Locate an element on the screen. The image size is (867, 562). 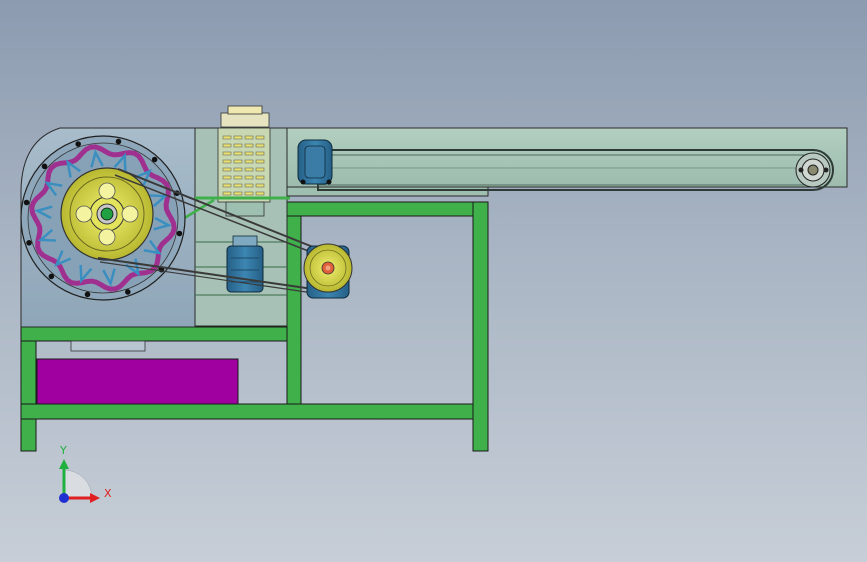
x-axis-label: X is located at coordinates (108, 493).